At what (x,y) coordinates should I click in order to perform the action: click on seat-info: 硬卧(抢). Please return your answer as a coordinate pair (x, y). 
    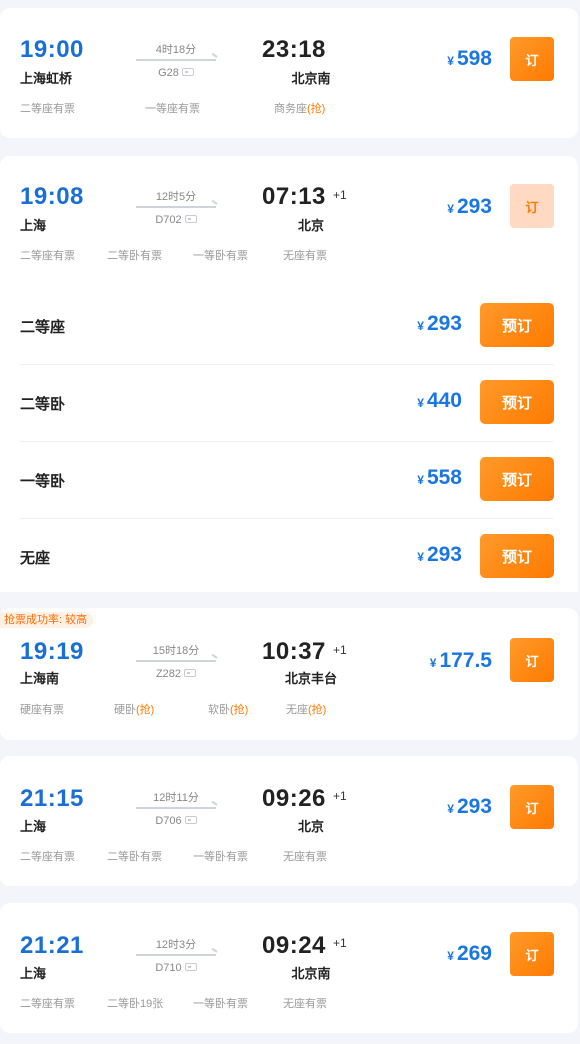
    Looking at the image, I should click on (134, 710).